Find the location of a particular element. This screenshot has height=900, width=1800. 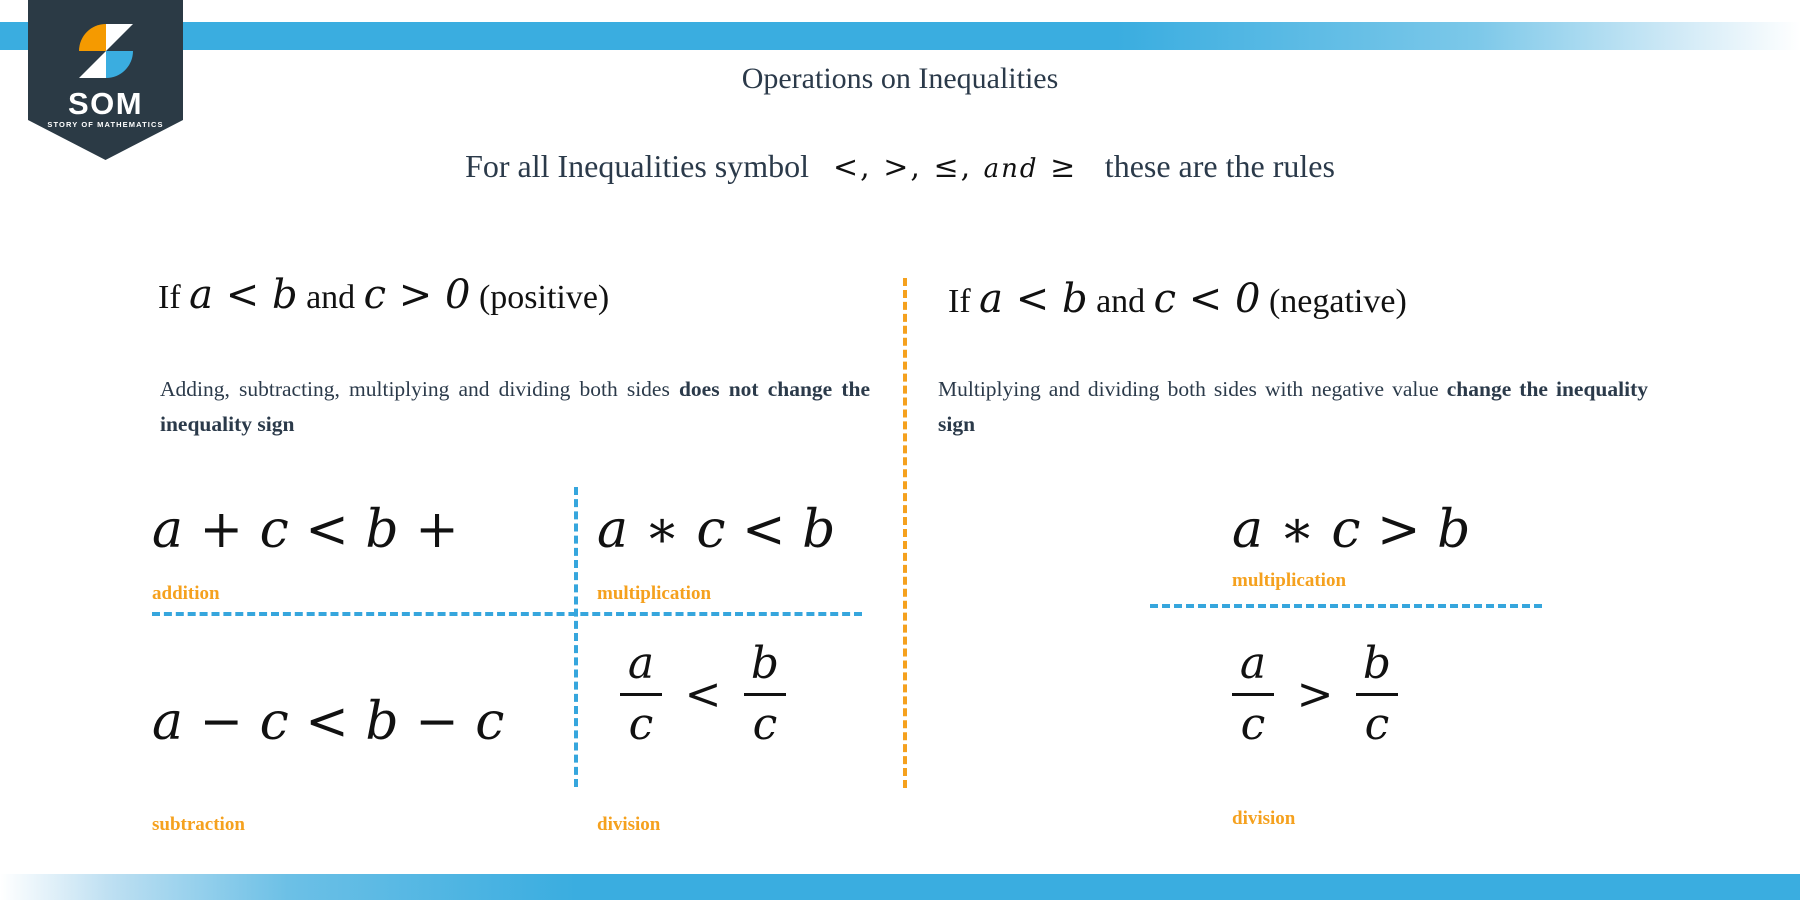

expression-multiplication-positive-text: a ∗ c < b is located at coordinates (716, 530).